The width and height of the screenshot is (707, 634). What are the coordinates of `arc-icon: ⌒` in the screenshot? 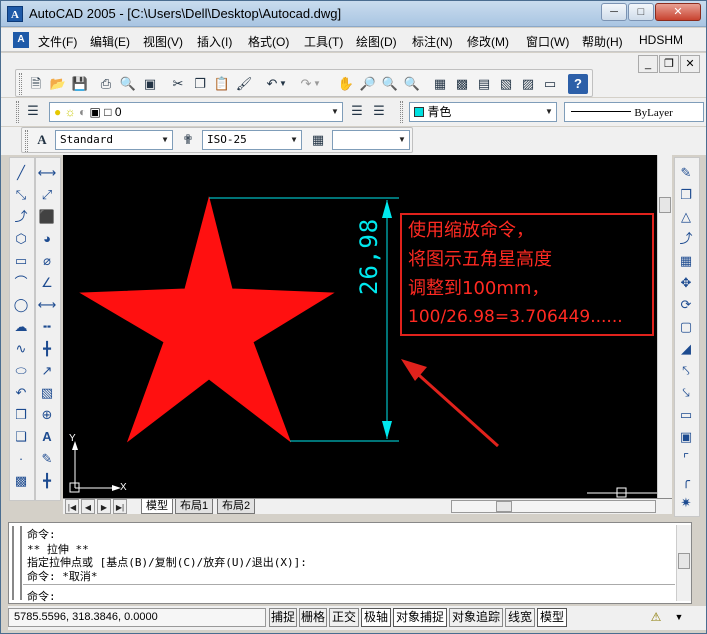 It's located at (21, 283).